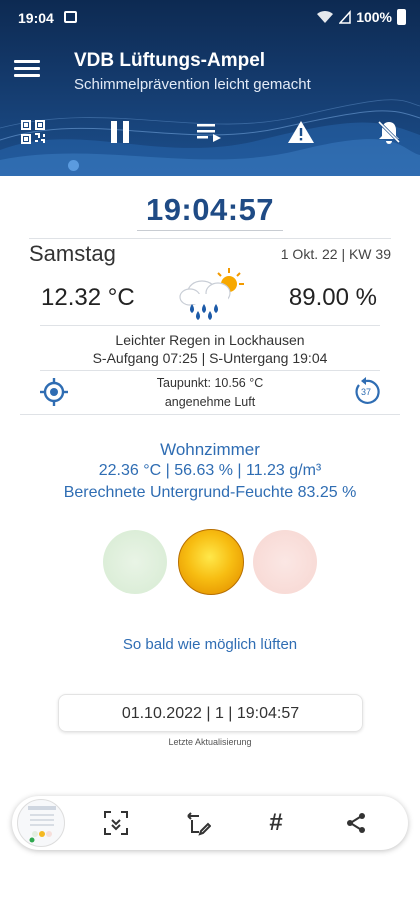  I want to click on playlist-icon, so click(210, 132).